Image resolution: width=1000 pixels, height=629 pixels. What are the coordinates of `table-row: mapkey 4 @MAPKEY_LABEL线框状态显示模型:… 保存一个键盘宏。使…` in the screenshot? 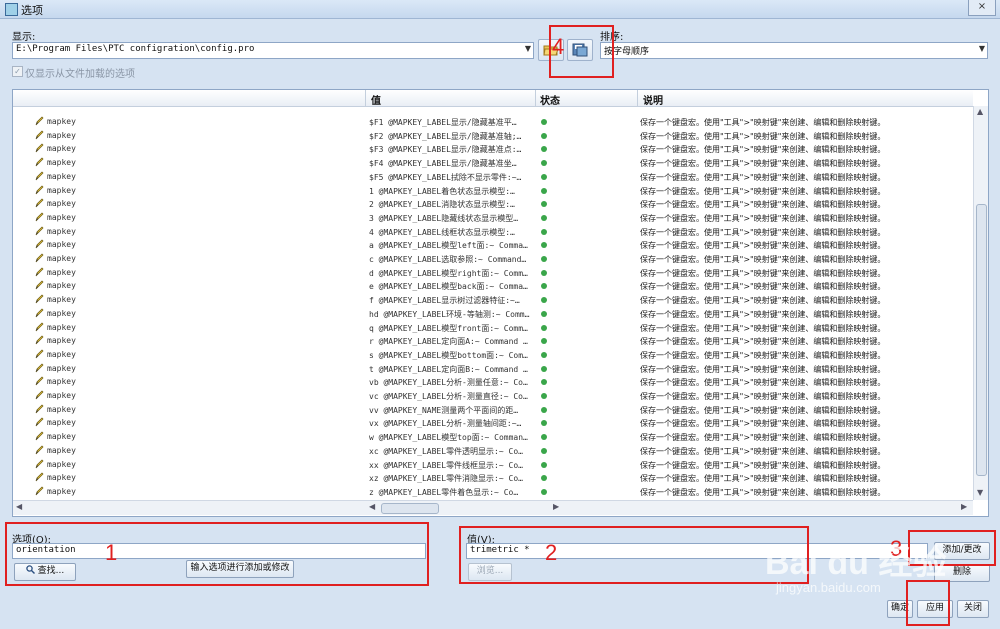 It's located at (493, 232).